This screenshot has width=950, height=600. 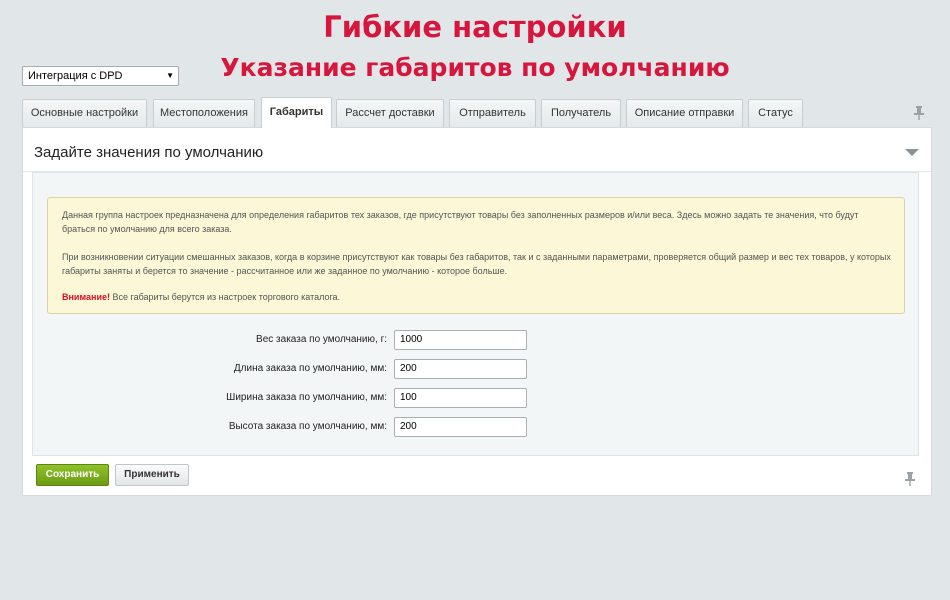 What do you see at coordinates (86, 297) in the screenshot?
I see `warning-label: Внимание!` at bounding box center [86, 297].